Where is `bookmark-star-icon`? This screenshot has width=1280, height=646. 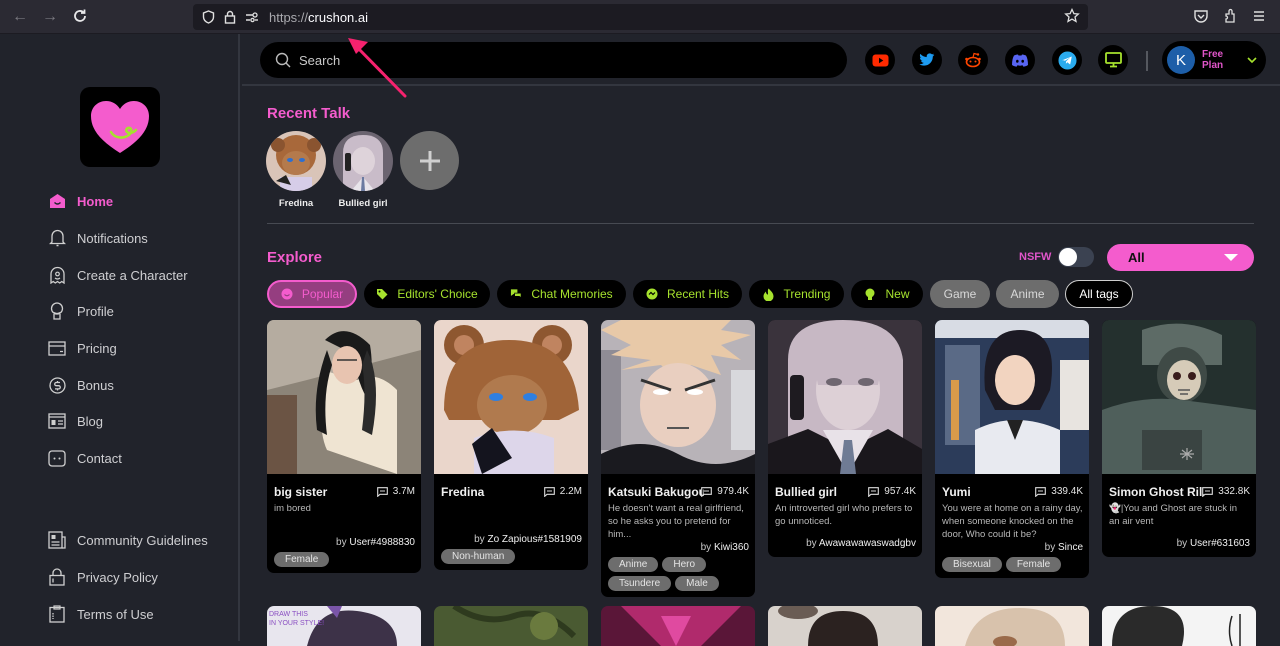 bookmark-star-icon is located at coordinates (1073, 16).